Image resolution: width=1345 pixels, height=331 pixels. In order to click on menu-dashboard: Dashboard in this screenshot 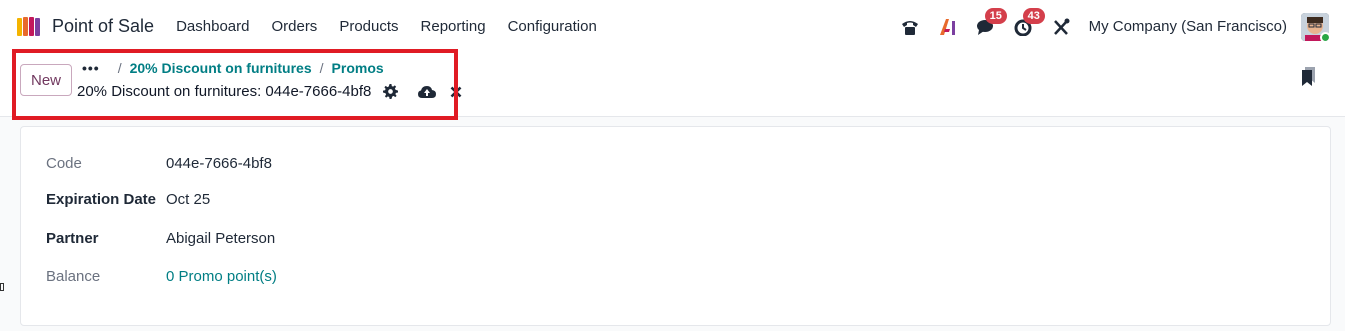, I will do `click(212, 26)`.